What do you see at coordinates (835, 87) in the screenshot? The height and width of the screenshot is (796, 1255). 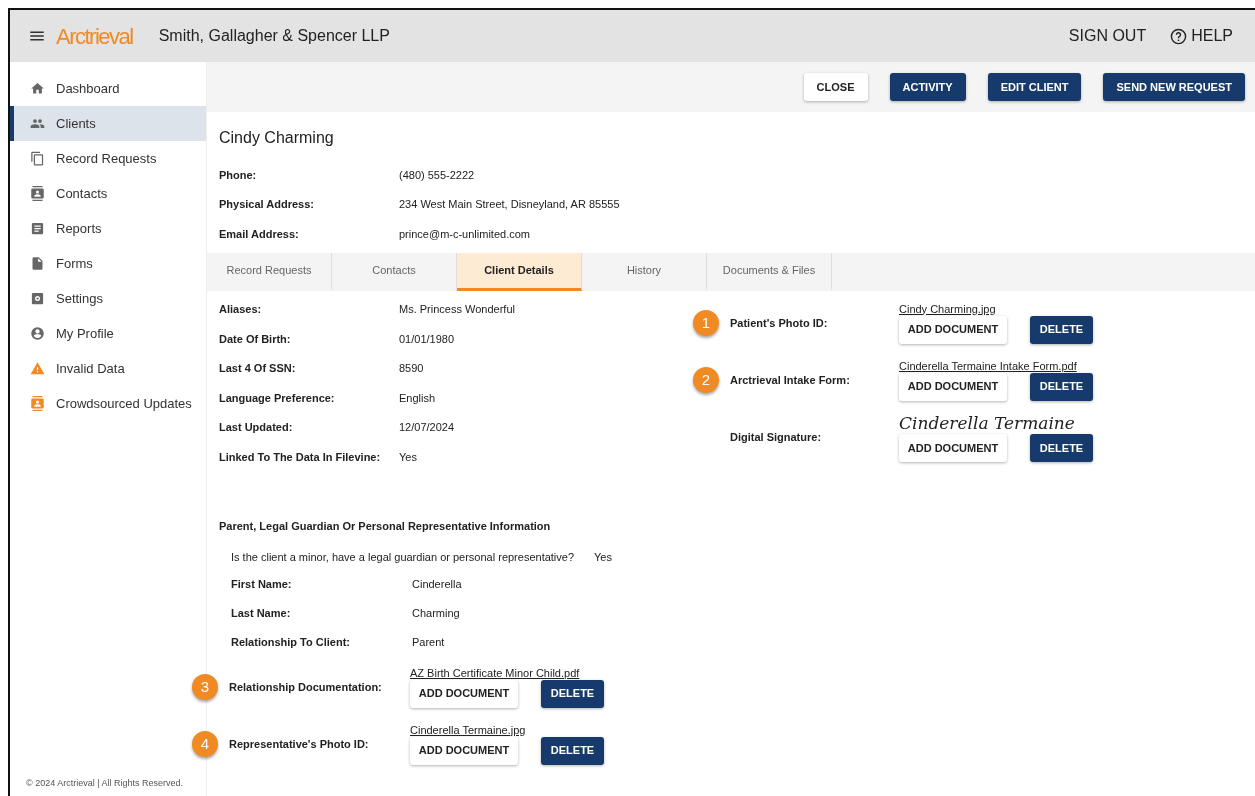 I see `toolbar-button: CLOSE` at bounding box center [835, 87].